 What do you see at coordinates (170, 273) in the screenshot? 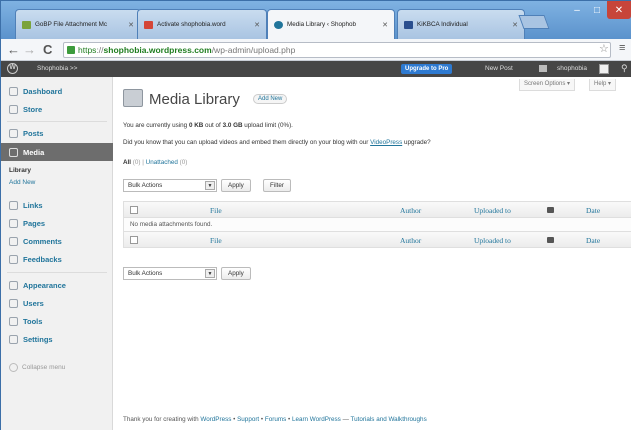
I see `bulk-actions-select-bottom: Bulk Actions ▼` at bounding box center [170, 273].